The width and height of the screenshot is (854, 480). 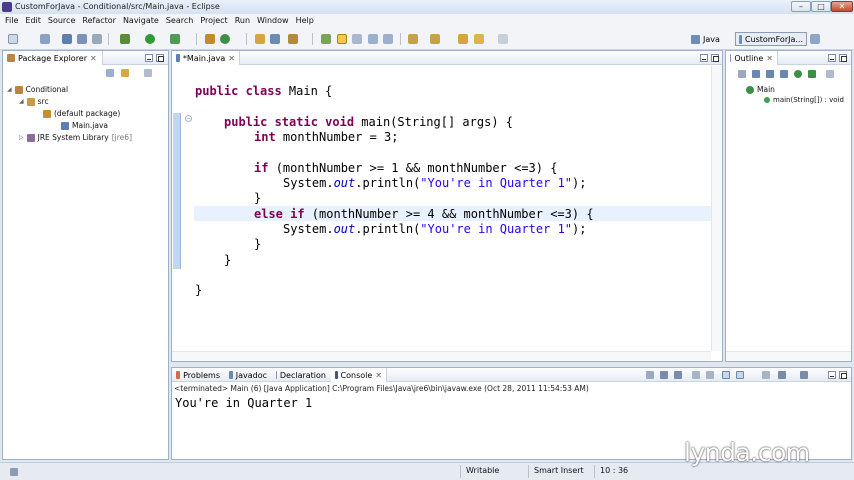 What do you see at coordinates (782, 375) in the screenshot?
I see `display-console-icon` at bounding box center [782, 375].